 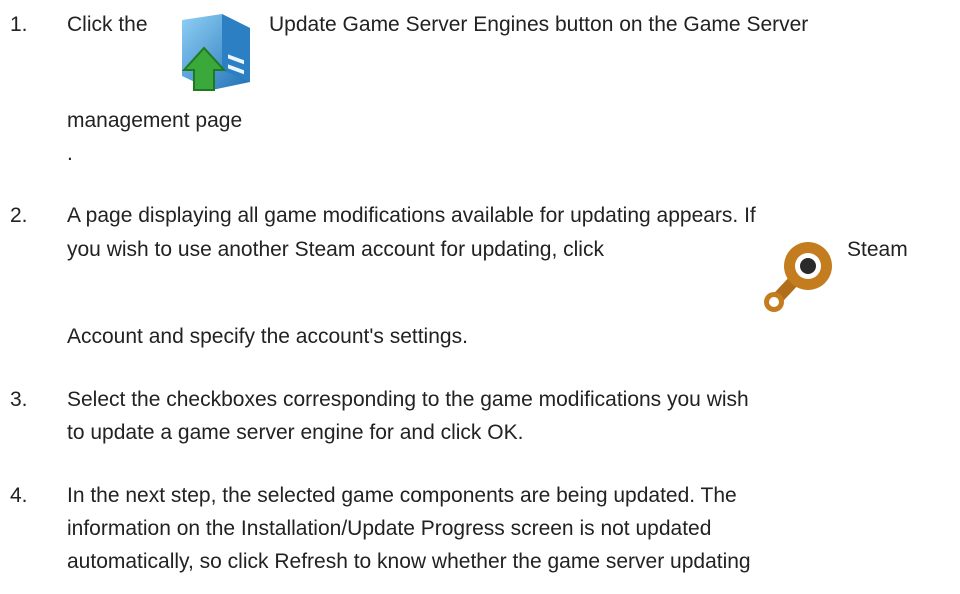 I want to click on steam-icon, so click(x=798, y=277).